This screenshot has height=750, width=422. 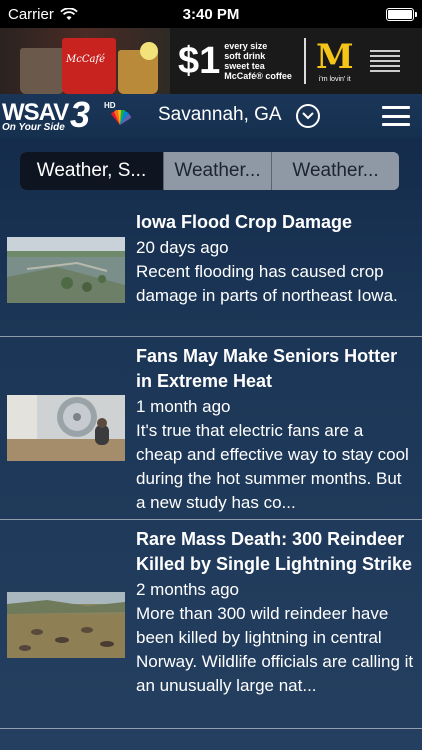 I want to click on logo-hd: HD, so click(x=110, y=105).